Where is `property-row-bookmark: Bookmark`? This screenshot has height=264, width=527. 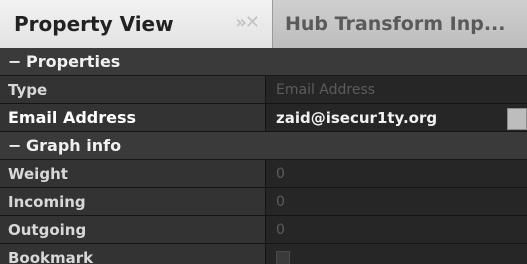
property-row-bookmark: Bookmark is located at coordinates (263, 254).